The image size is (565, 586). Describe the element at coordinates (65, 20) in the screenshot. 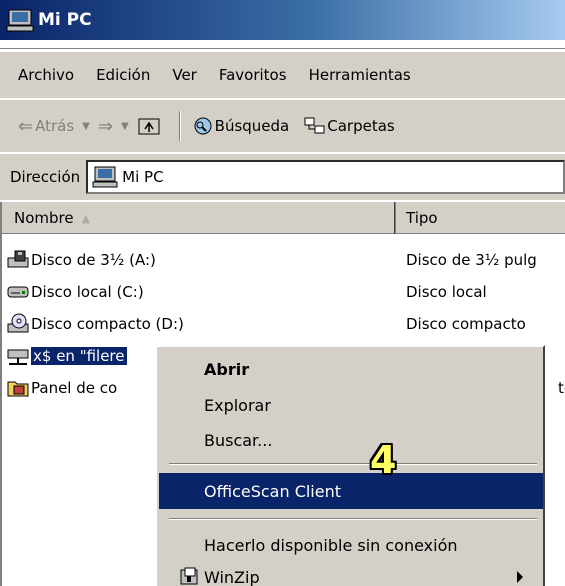

I see `window-title: Mi PC` at that location.